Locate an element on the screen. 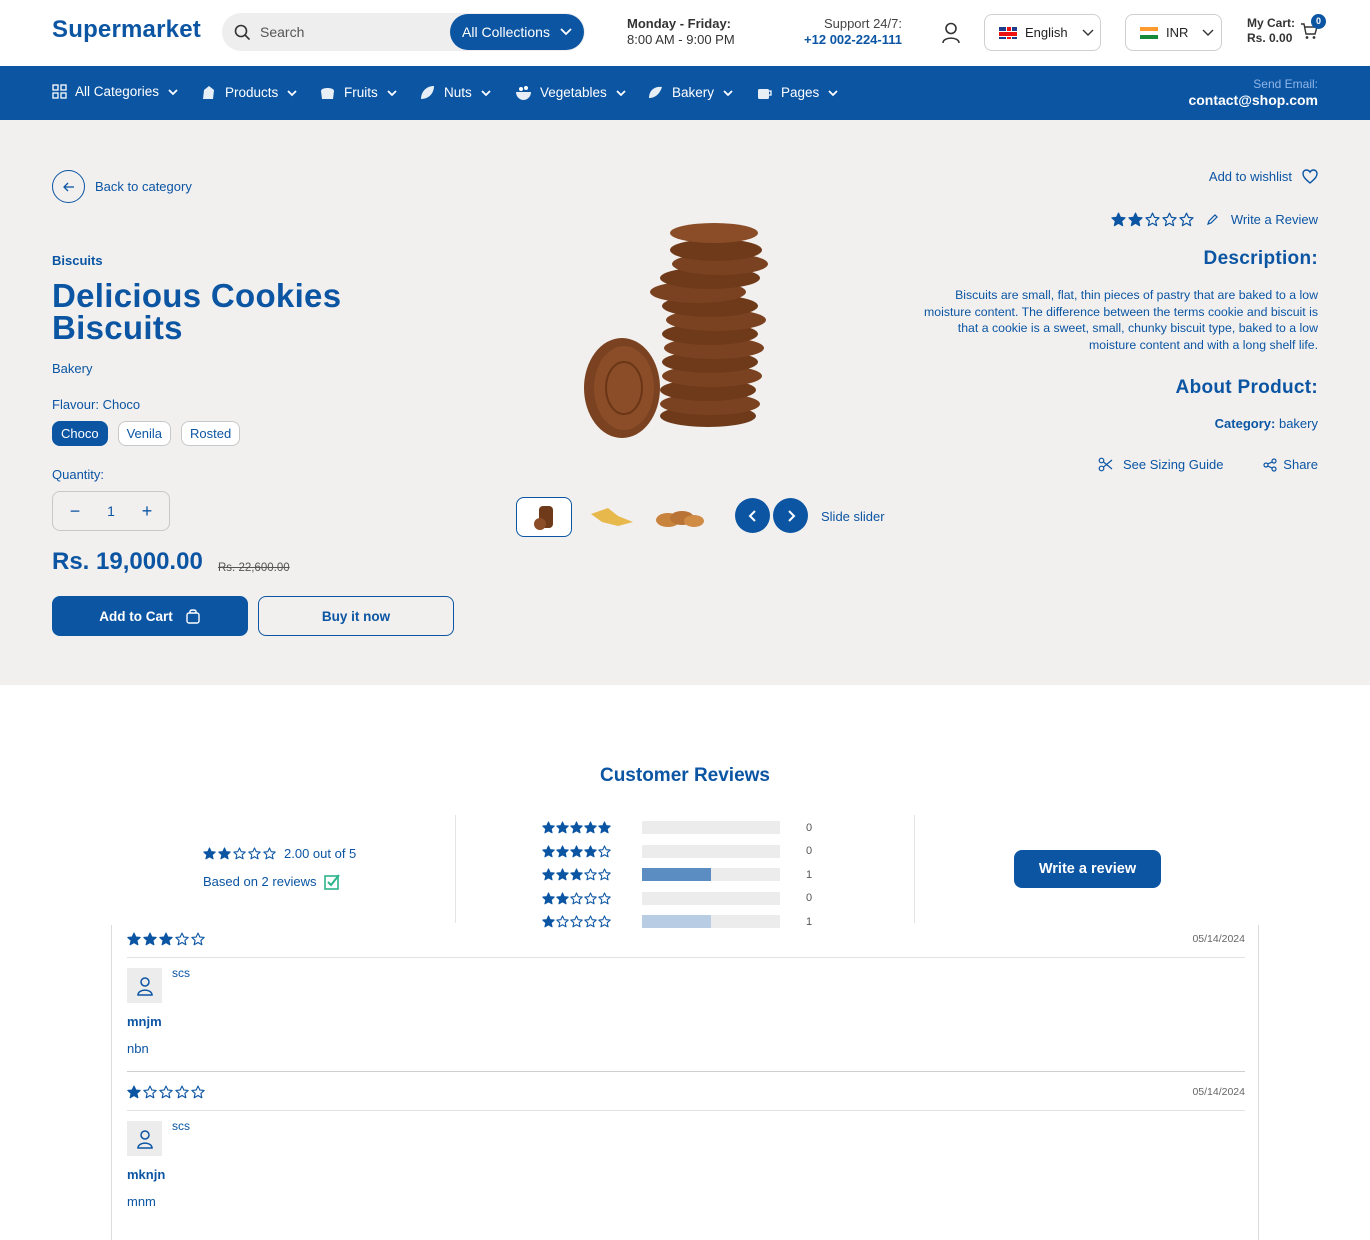  description-heading: Description: is located at coordinates (1260, 258).